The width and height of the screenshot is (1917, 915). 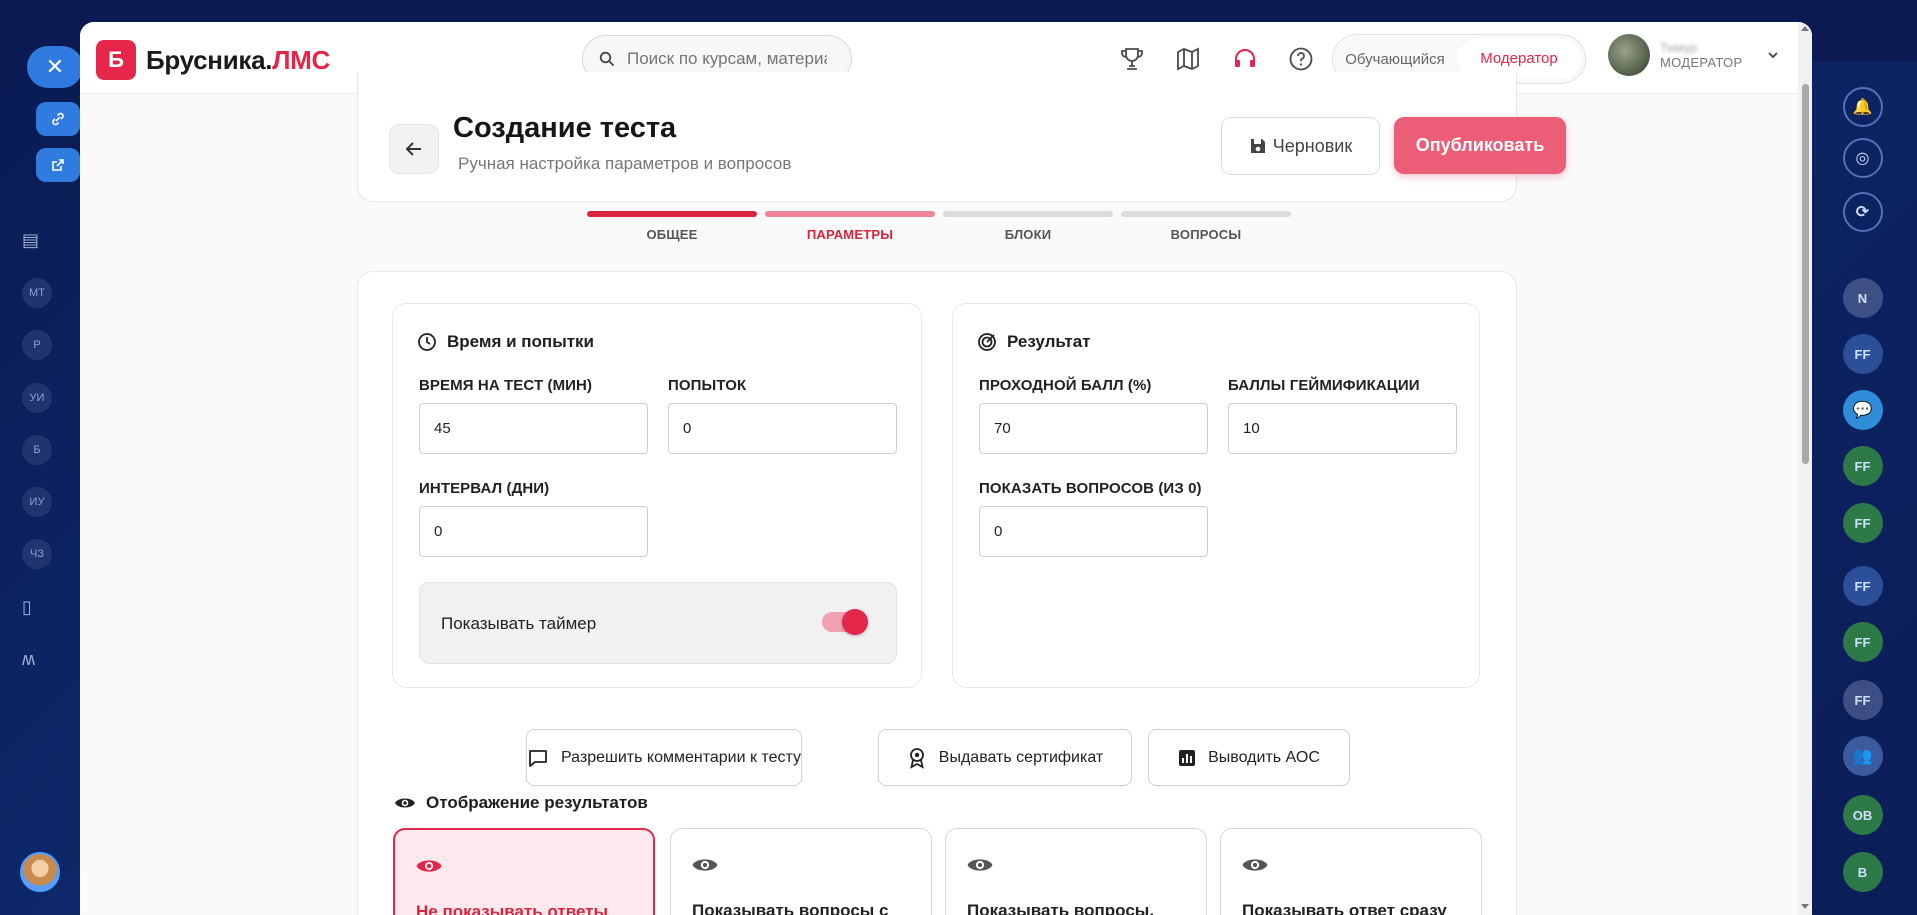 What do you see at coordinates (1480, 145) in the screenshot?
I see `publish-button: Опубликовать` at bounding box center [1480, 145].